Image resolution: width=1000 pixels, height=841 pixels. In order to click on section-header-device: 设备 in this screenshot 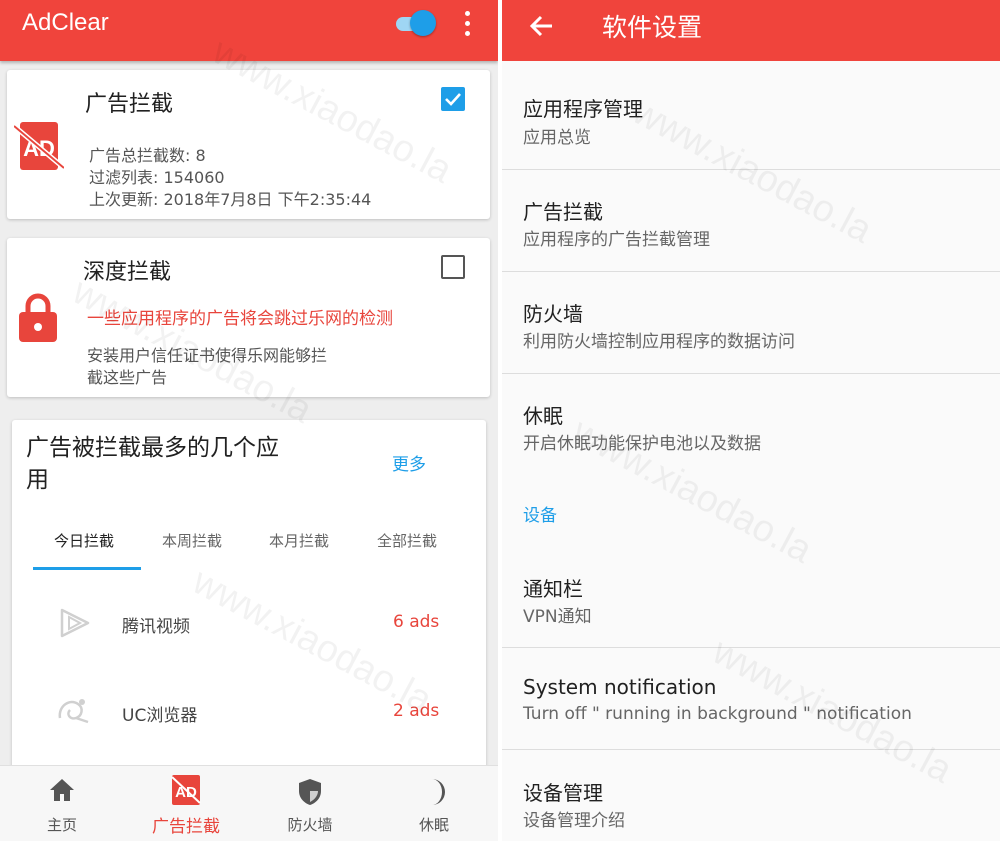, I will do `click(540, 516)`.